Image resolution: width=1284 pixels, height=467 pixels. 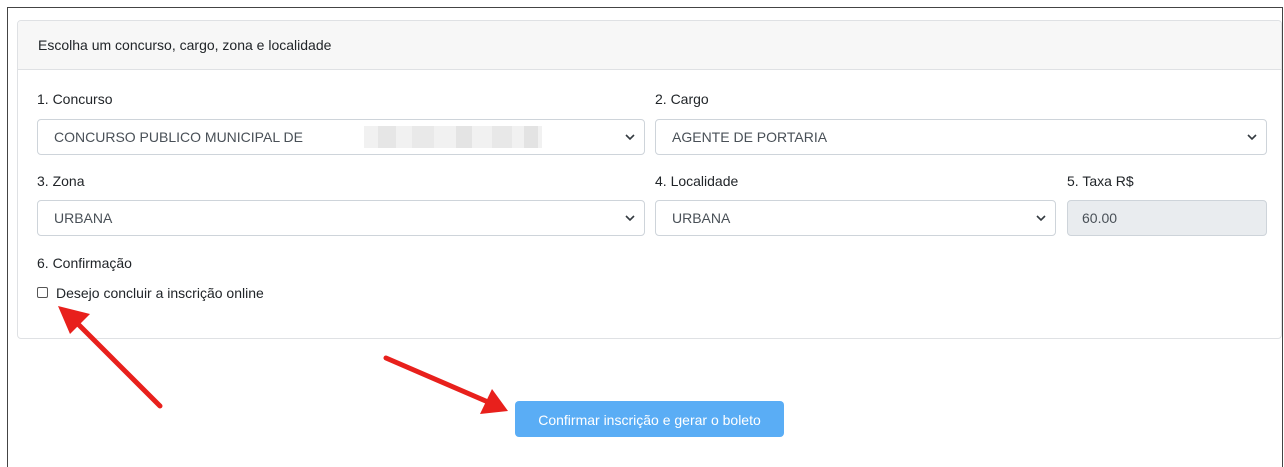 I want to click on cargo-label: 2. Cargo, so click(x=682, y=99).